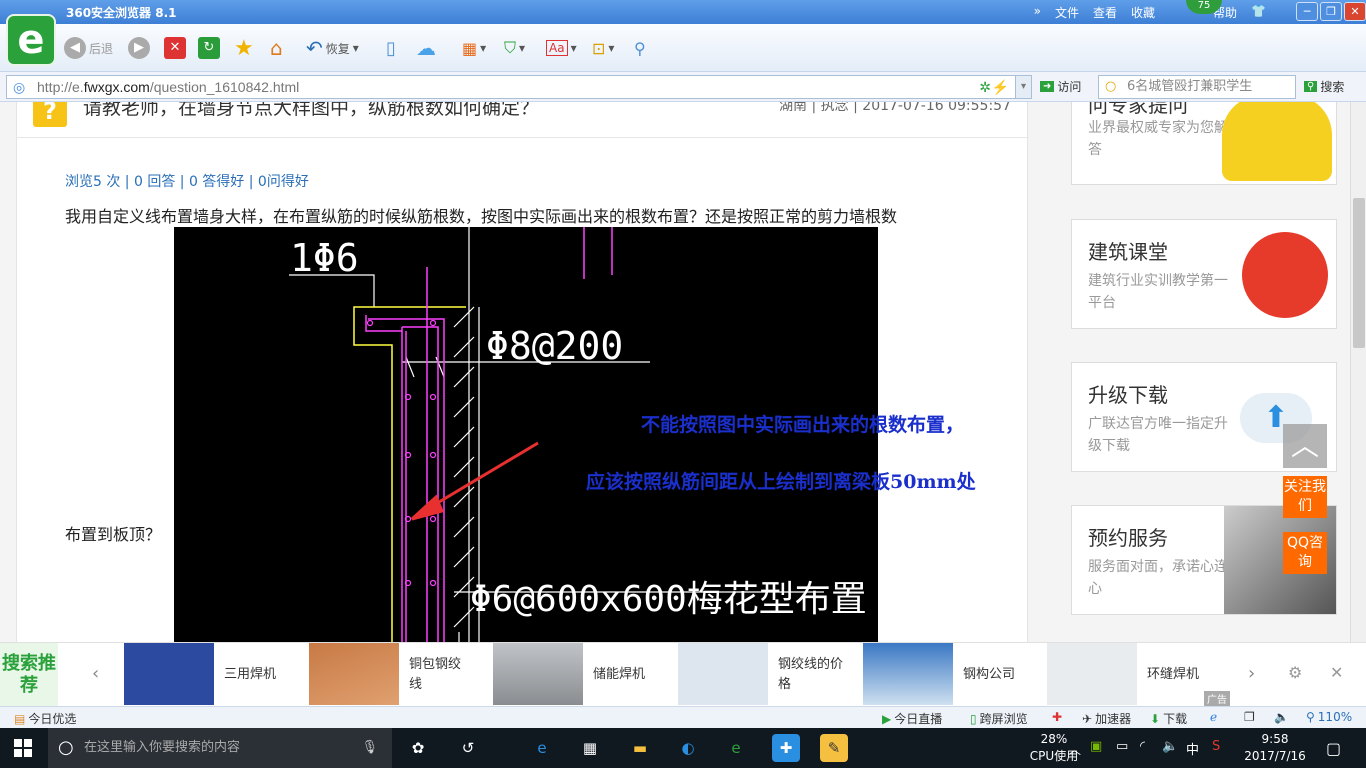  What do you see at coordinates (276, 48) in the screenshot?
I see `home-button: ⌂` at bounding box center [276, 48].